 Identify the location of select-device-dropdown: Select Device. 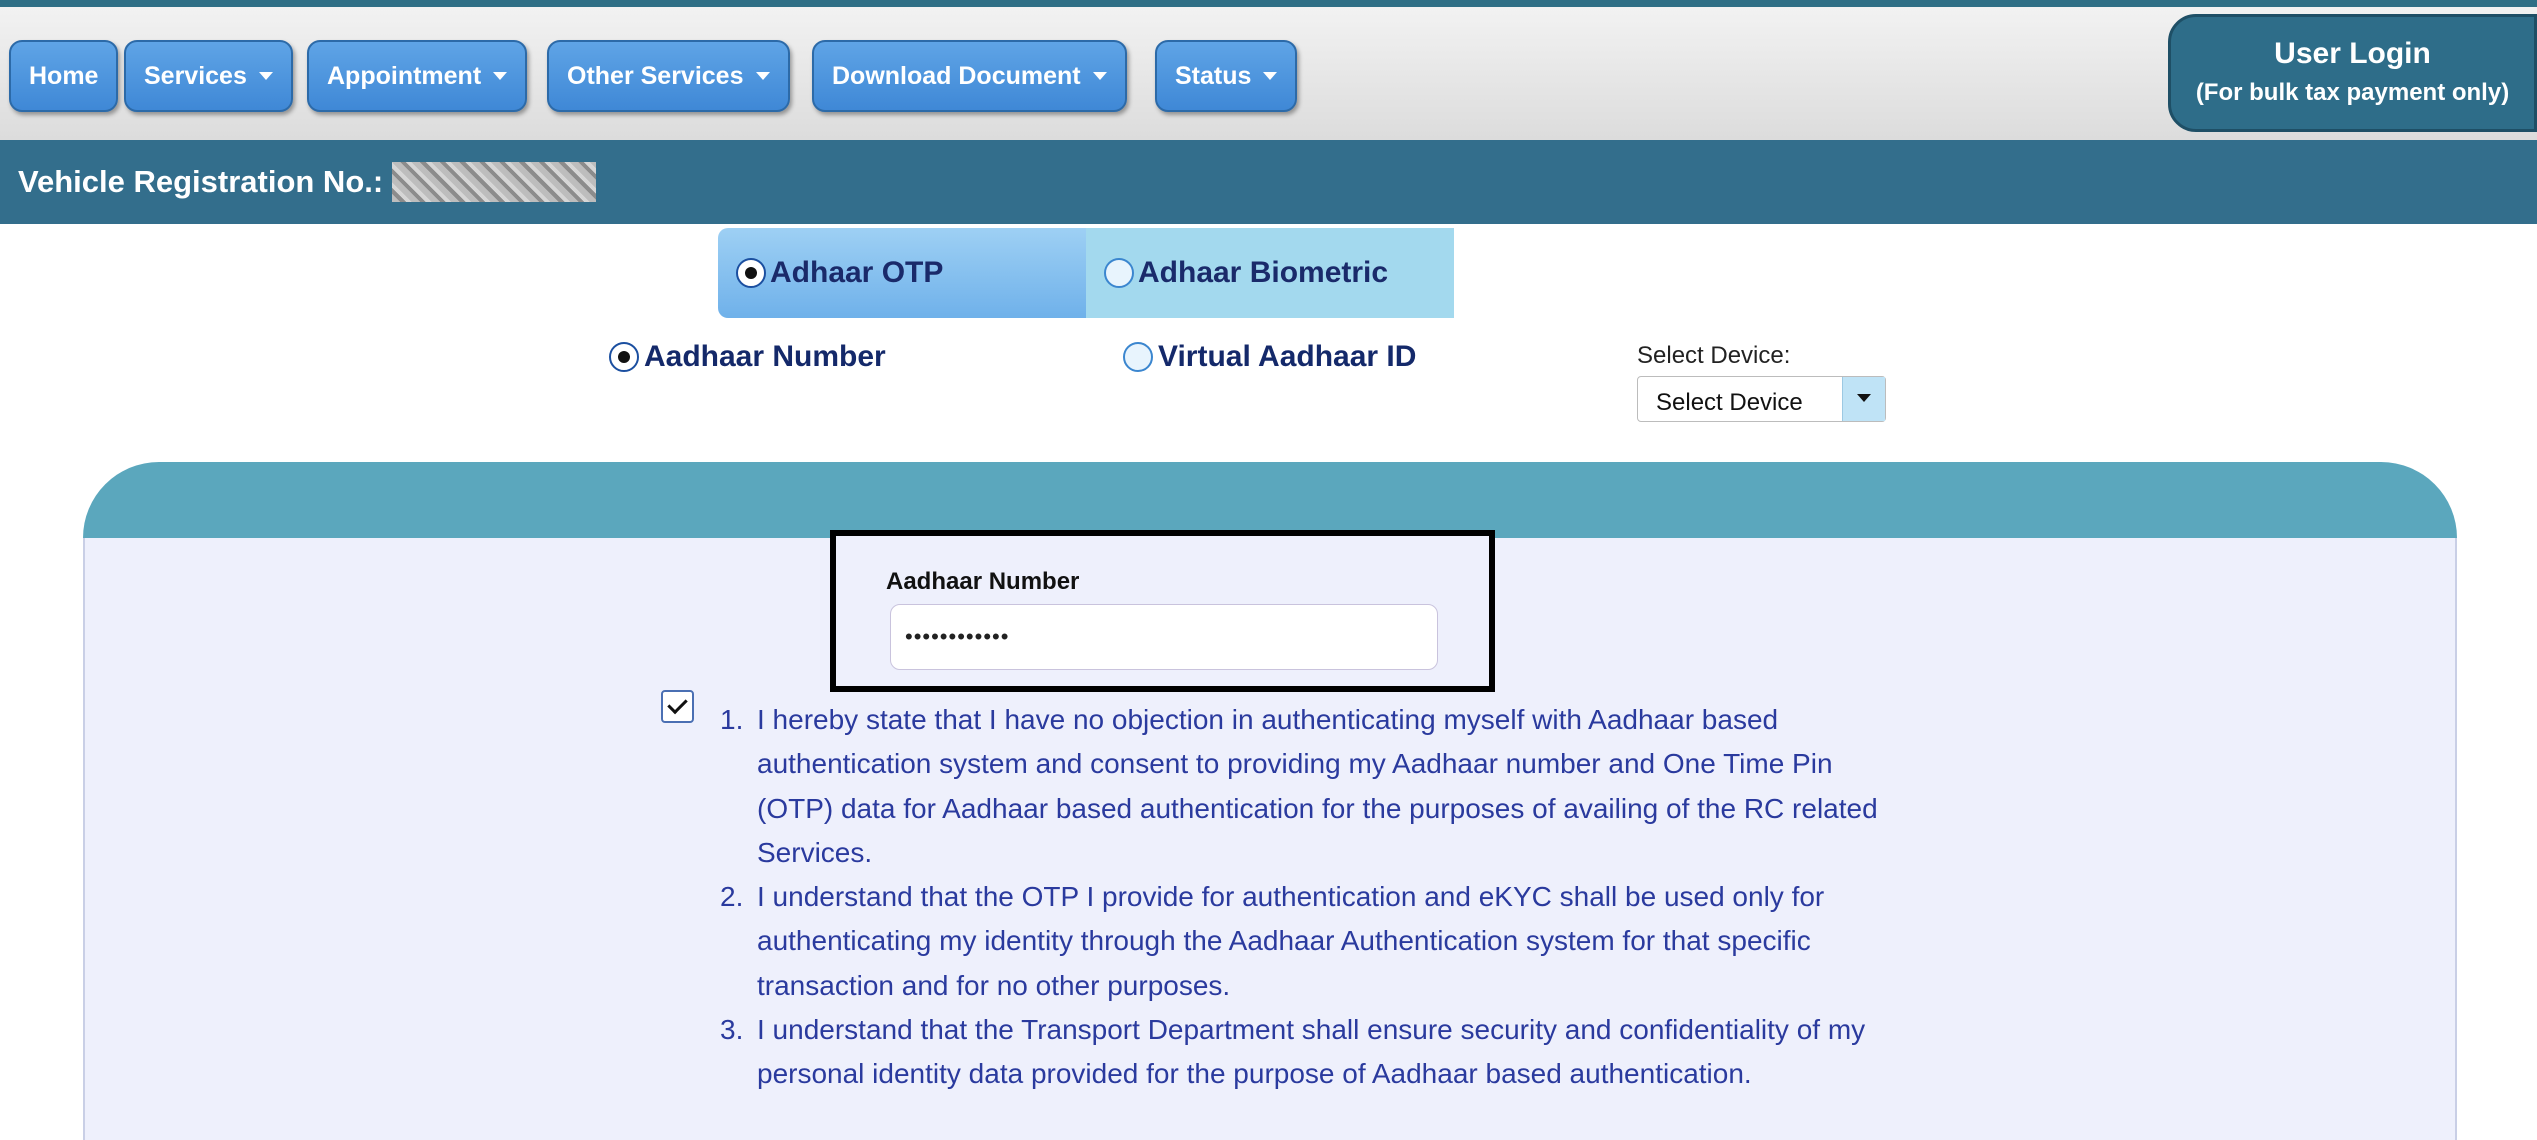
(1761, 399).